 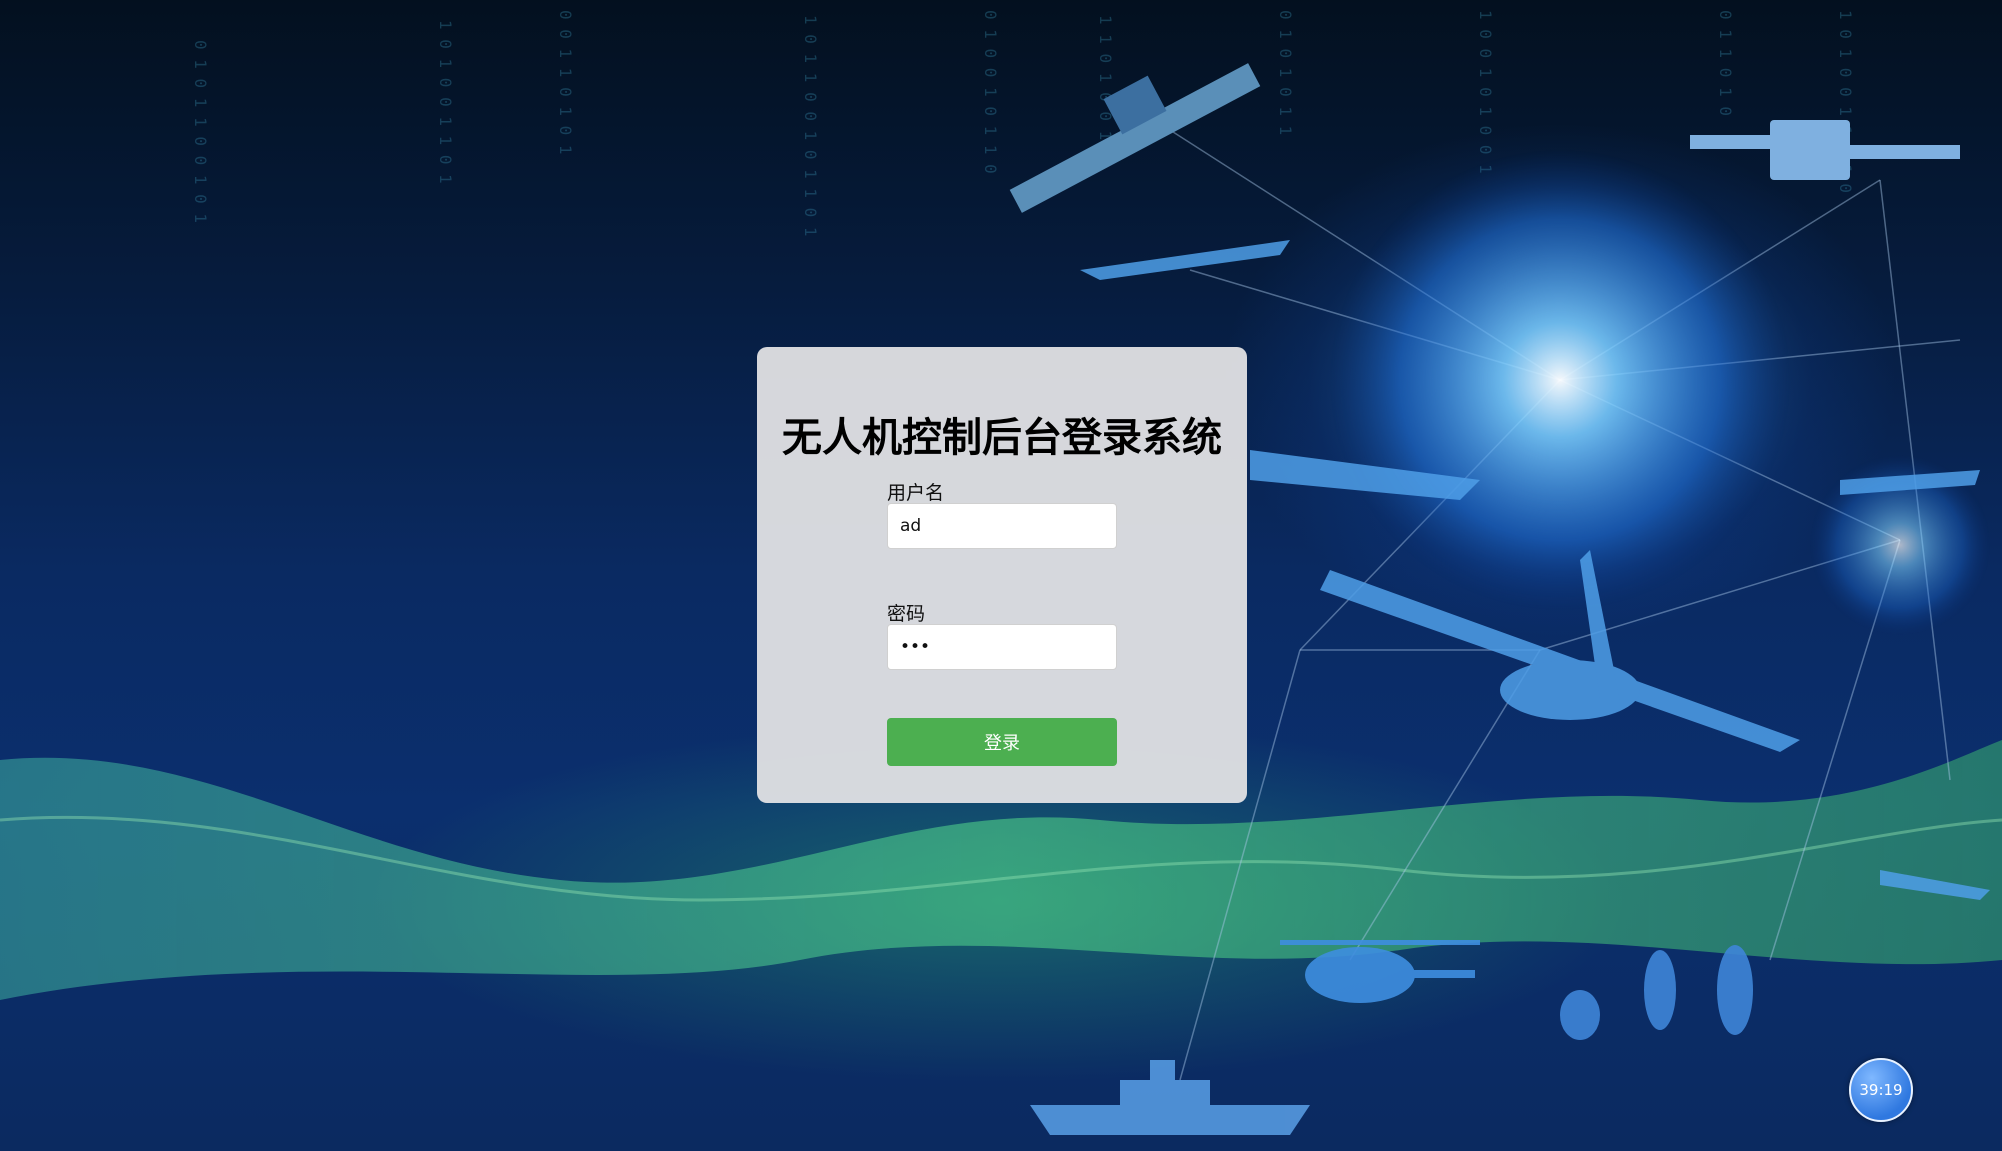 I want to click on login-title: 无人机控制后台登录系统, so click(x=1002, y=438).